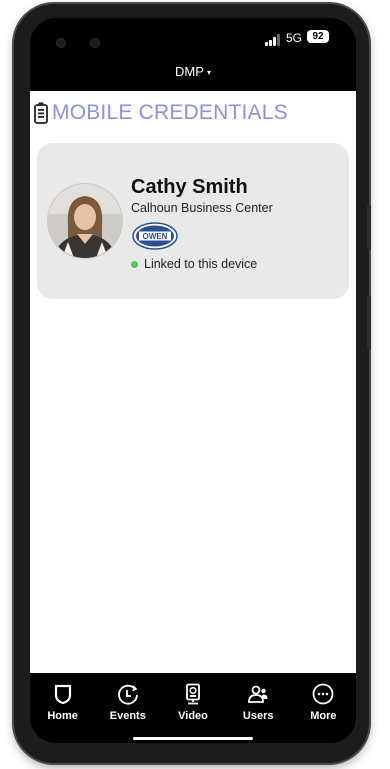 The image size is (390, 769). I want to click on nav-label-home: Home, so click(62, 716).